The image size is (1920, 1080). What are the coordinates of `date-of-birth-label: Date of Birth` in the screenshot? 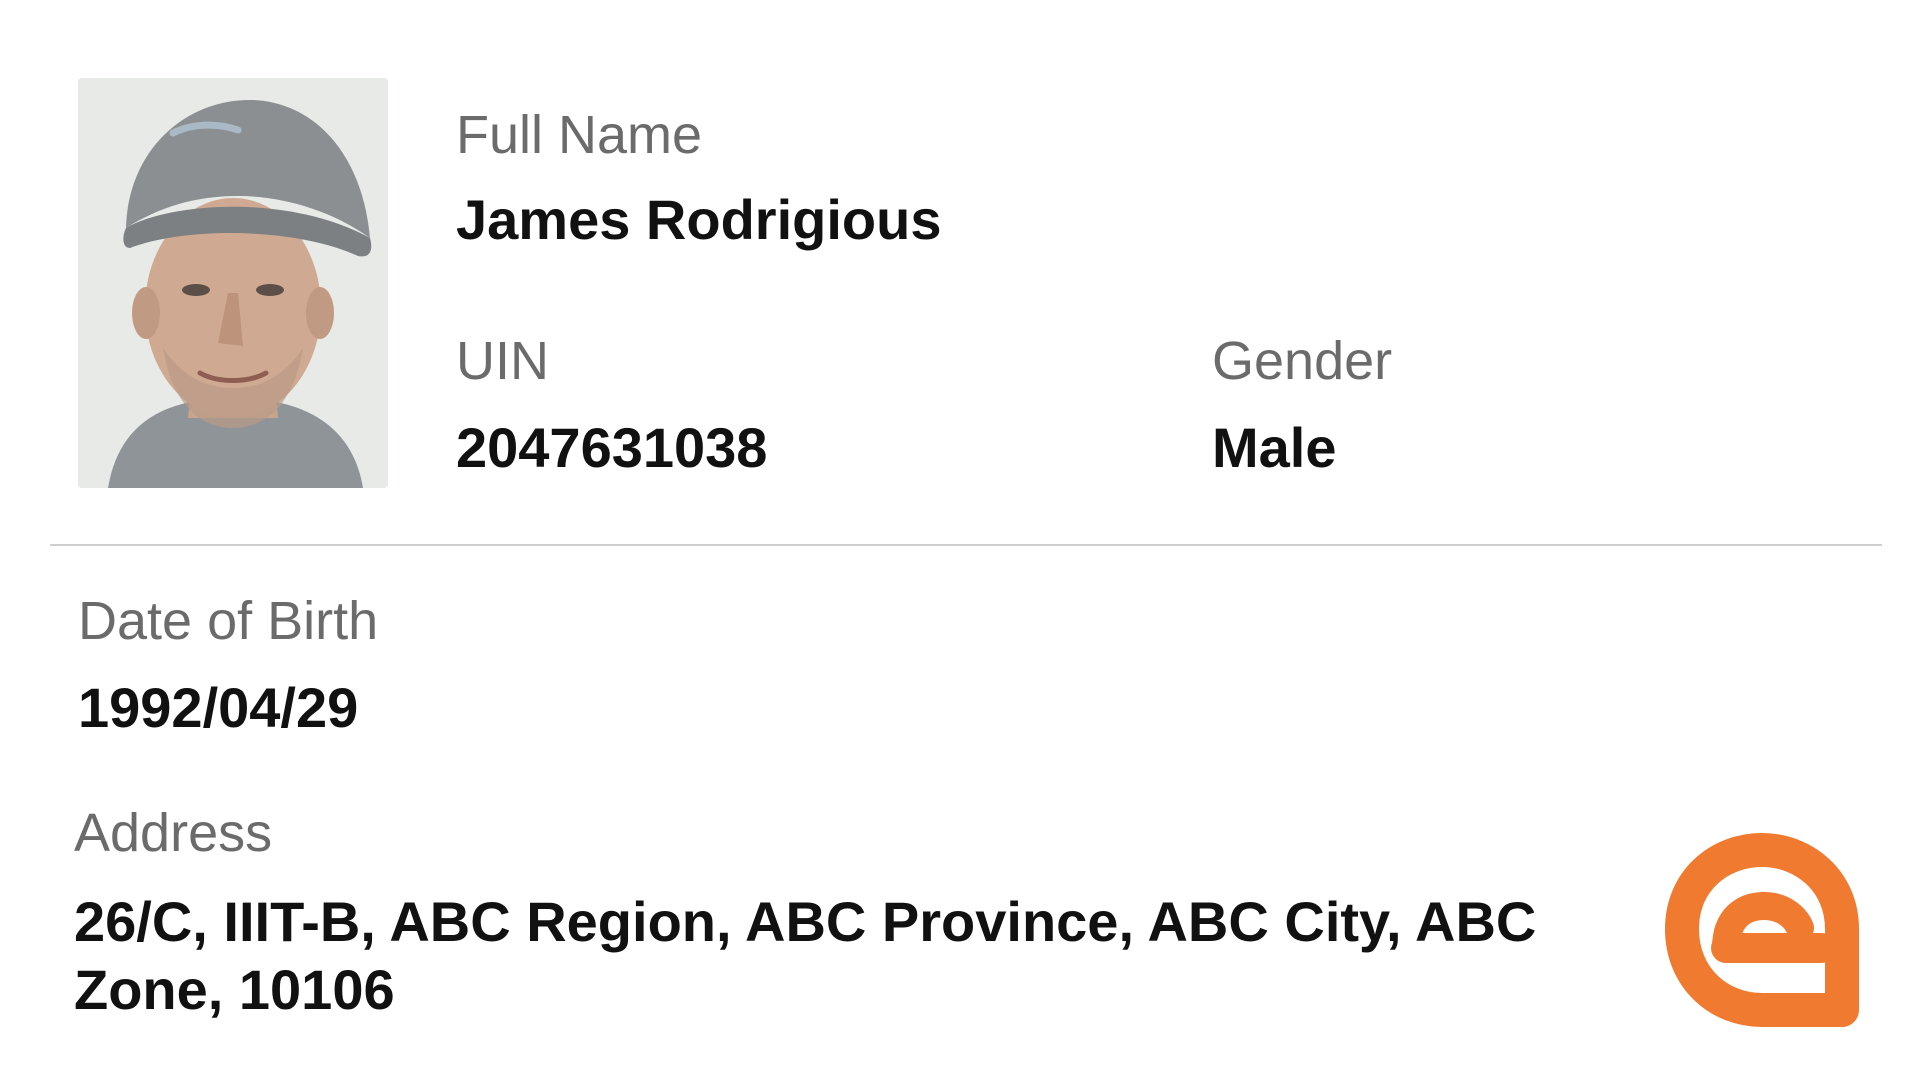 It's located at (228, 621).